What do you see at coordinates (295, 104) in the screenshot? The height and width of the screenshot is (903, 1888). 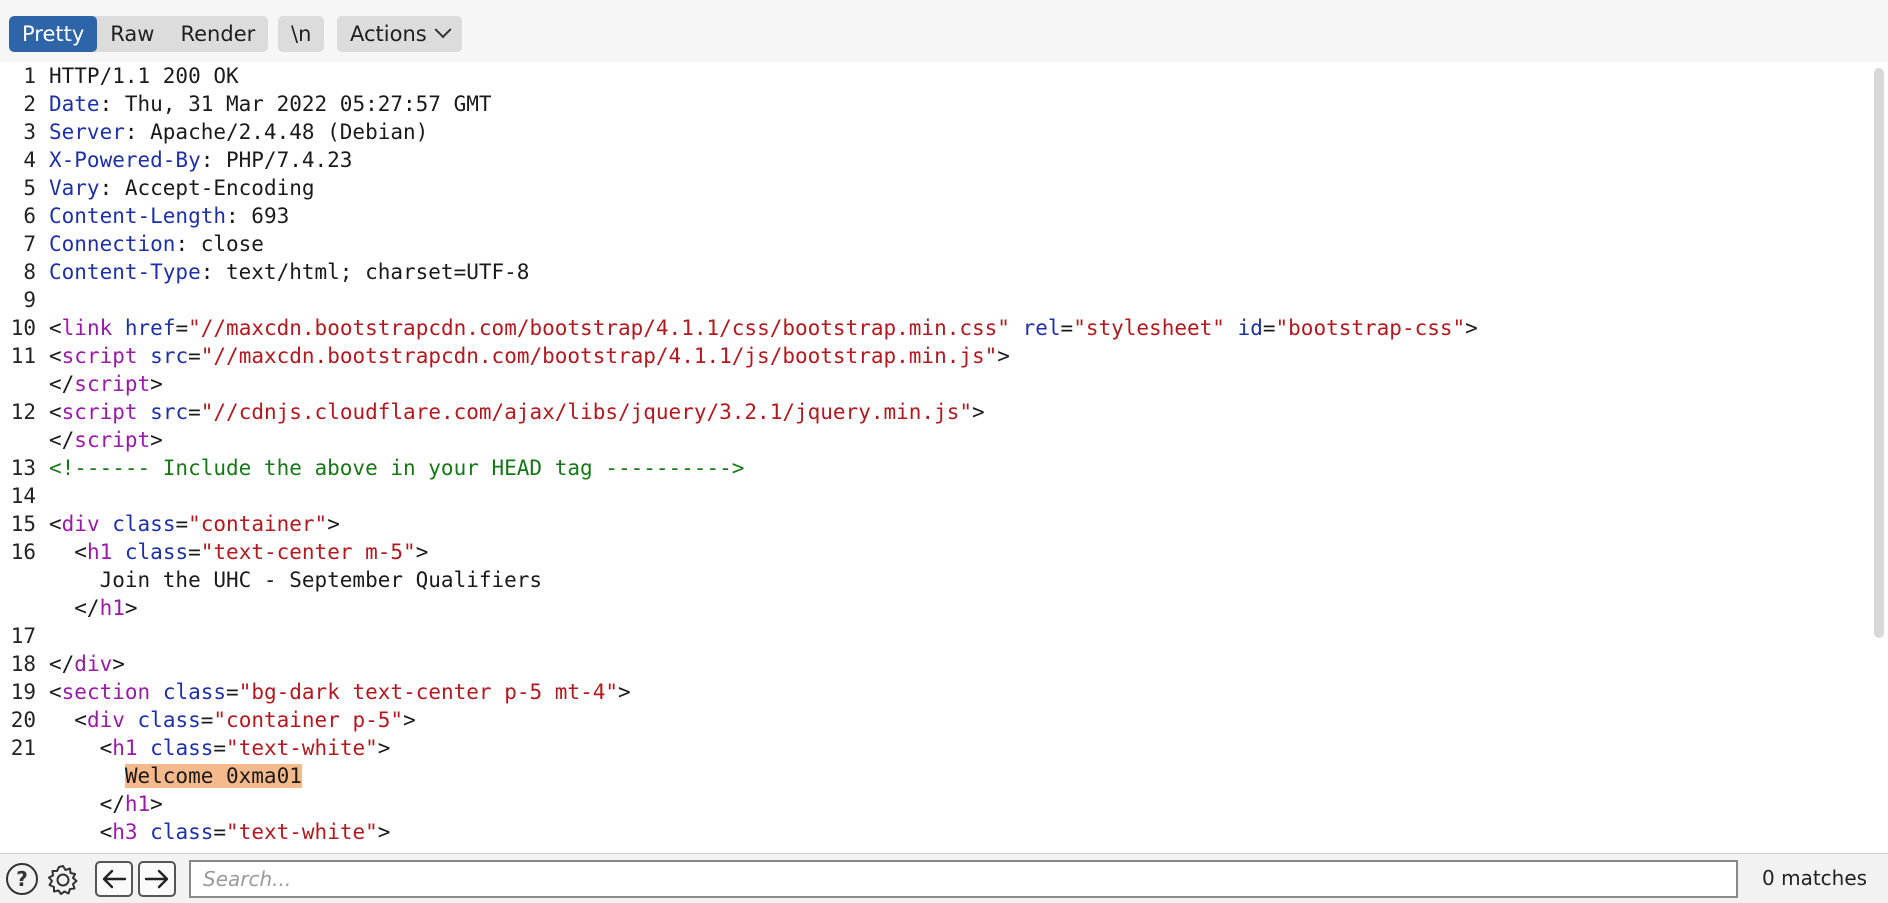 I see `code-token: : Thu, 31 Mar 2022 05:27:57 GMT` at bounding box center [295, 104].